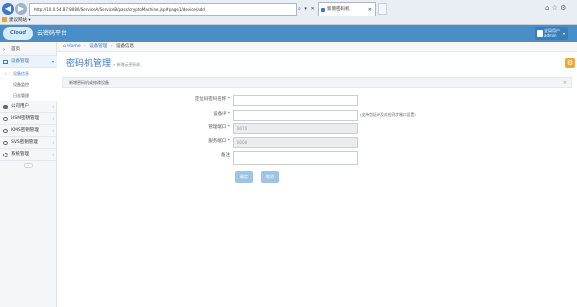 The height and width of the screenshot is (307, 577). What do you see at coordinates (565, 83) in the screenshot?
I see `close-icon: ×` at bounding box center [565, 83].